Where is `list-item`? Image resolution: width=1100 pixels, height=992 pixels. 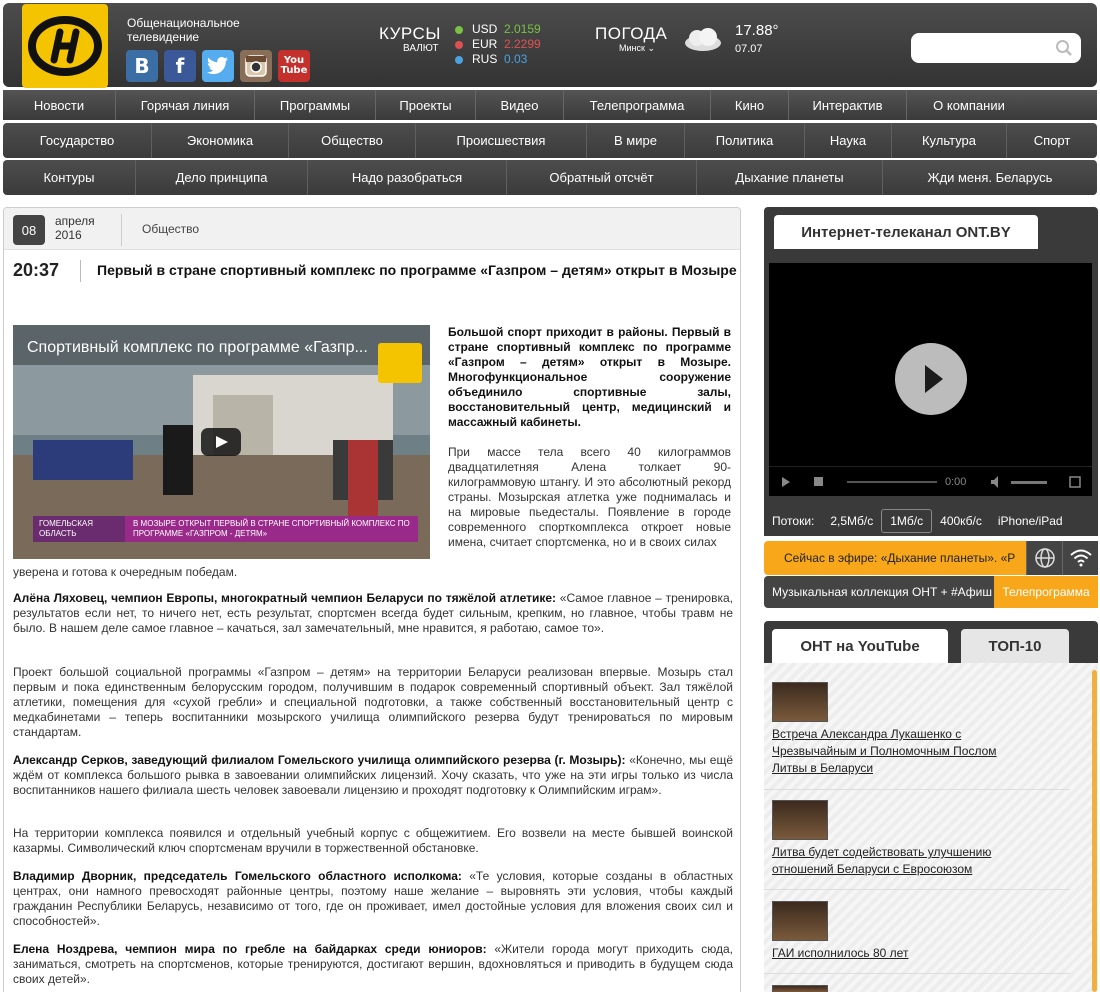
list-item is located at coordinates (922, 988).